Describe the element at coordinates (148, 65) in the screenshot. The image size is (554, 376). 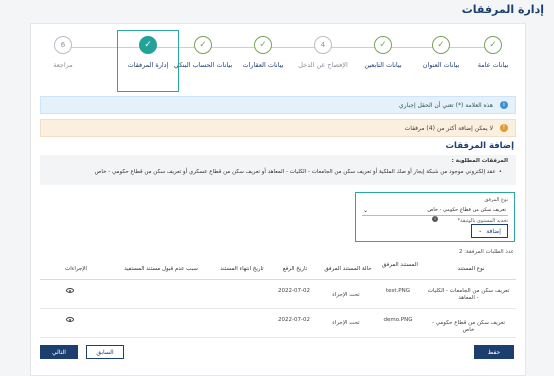
I see `step-label: إدارة المرفقات` at that location.